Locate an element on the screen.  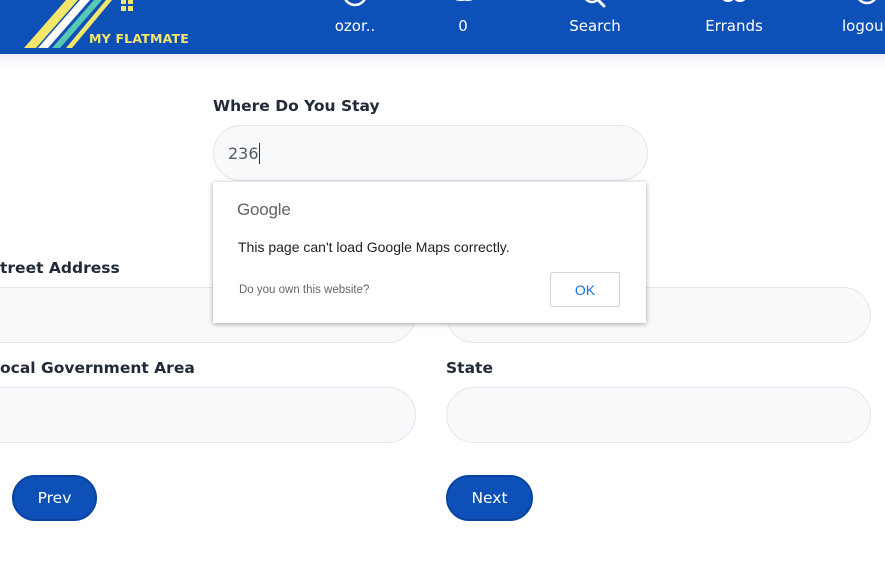
next-button: Next is located at coordinates (489, 498).